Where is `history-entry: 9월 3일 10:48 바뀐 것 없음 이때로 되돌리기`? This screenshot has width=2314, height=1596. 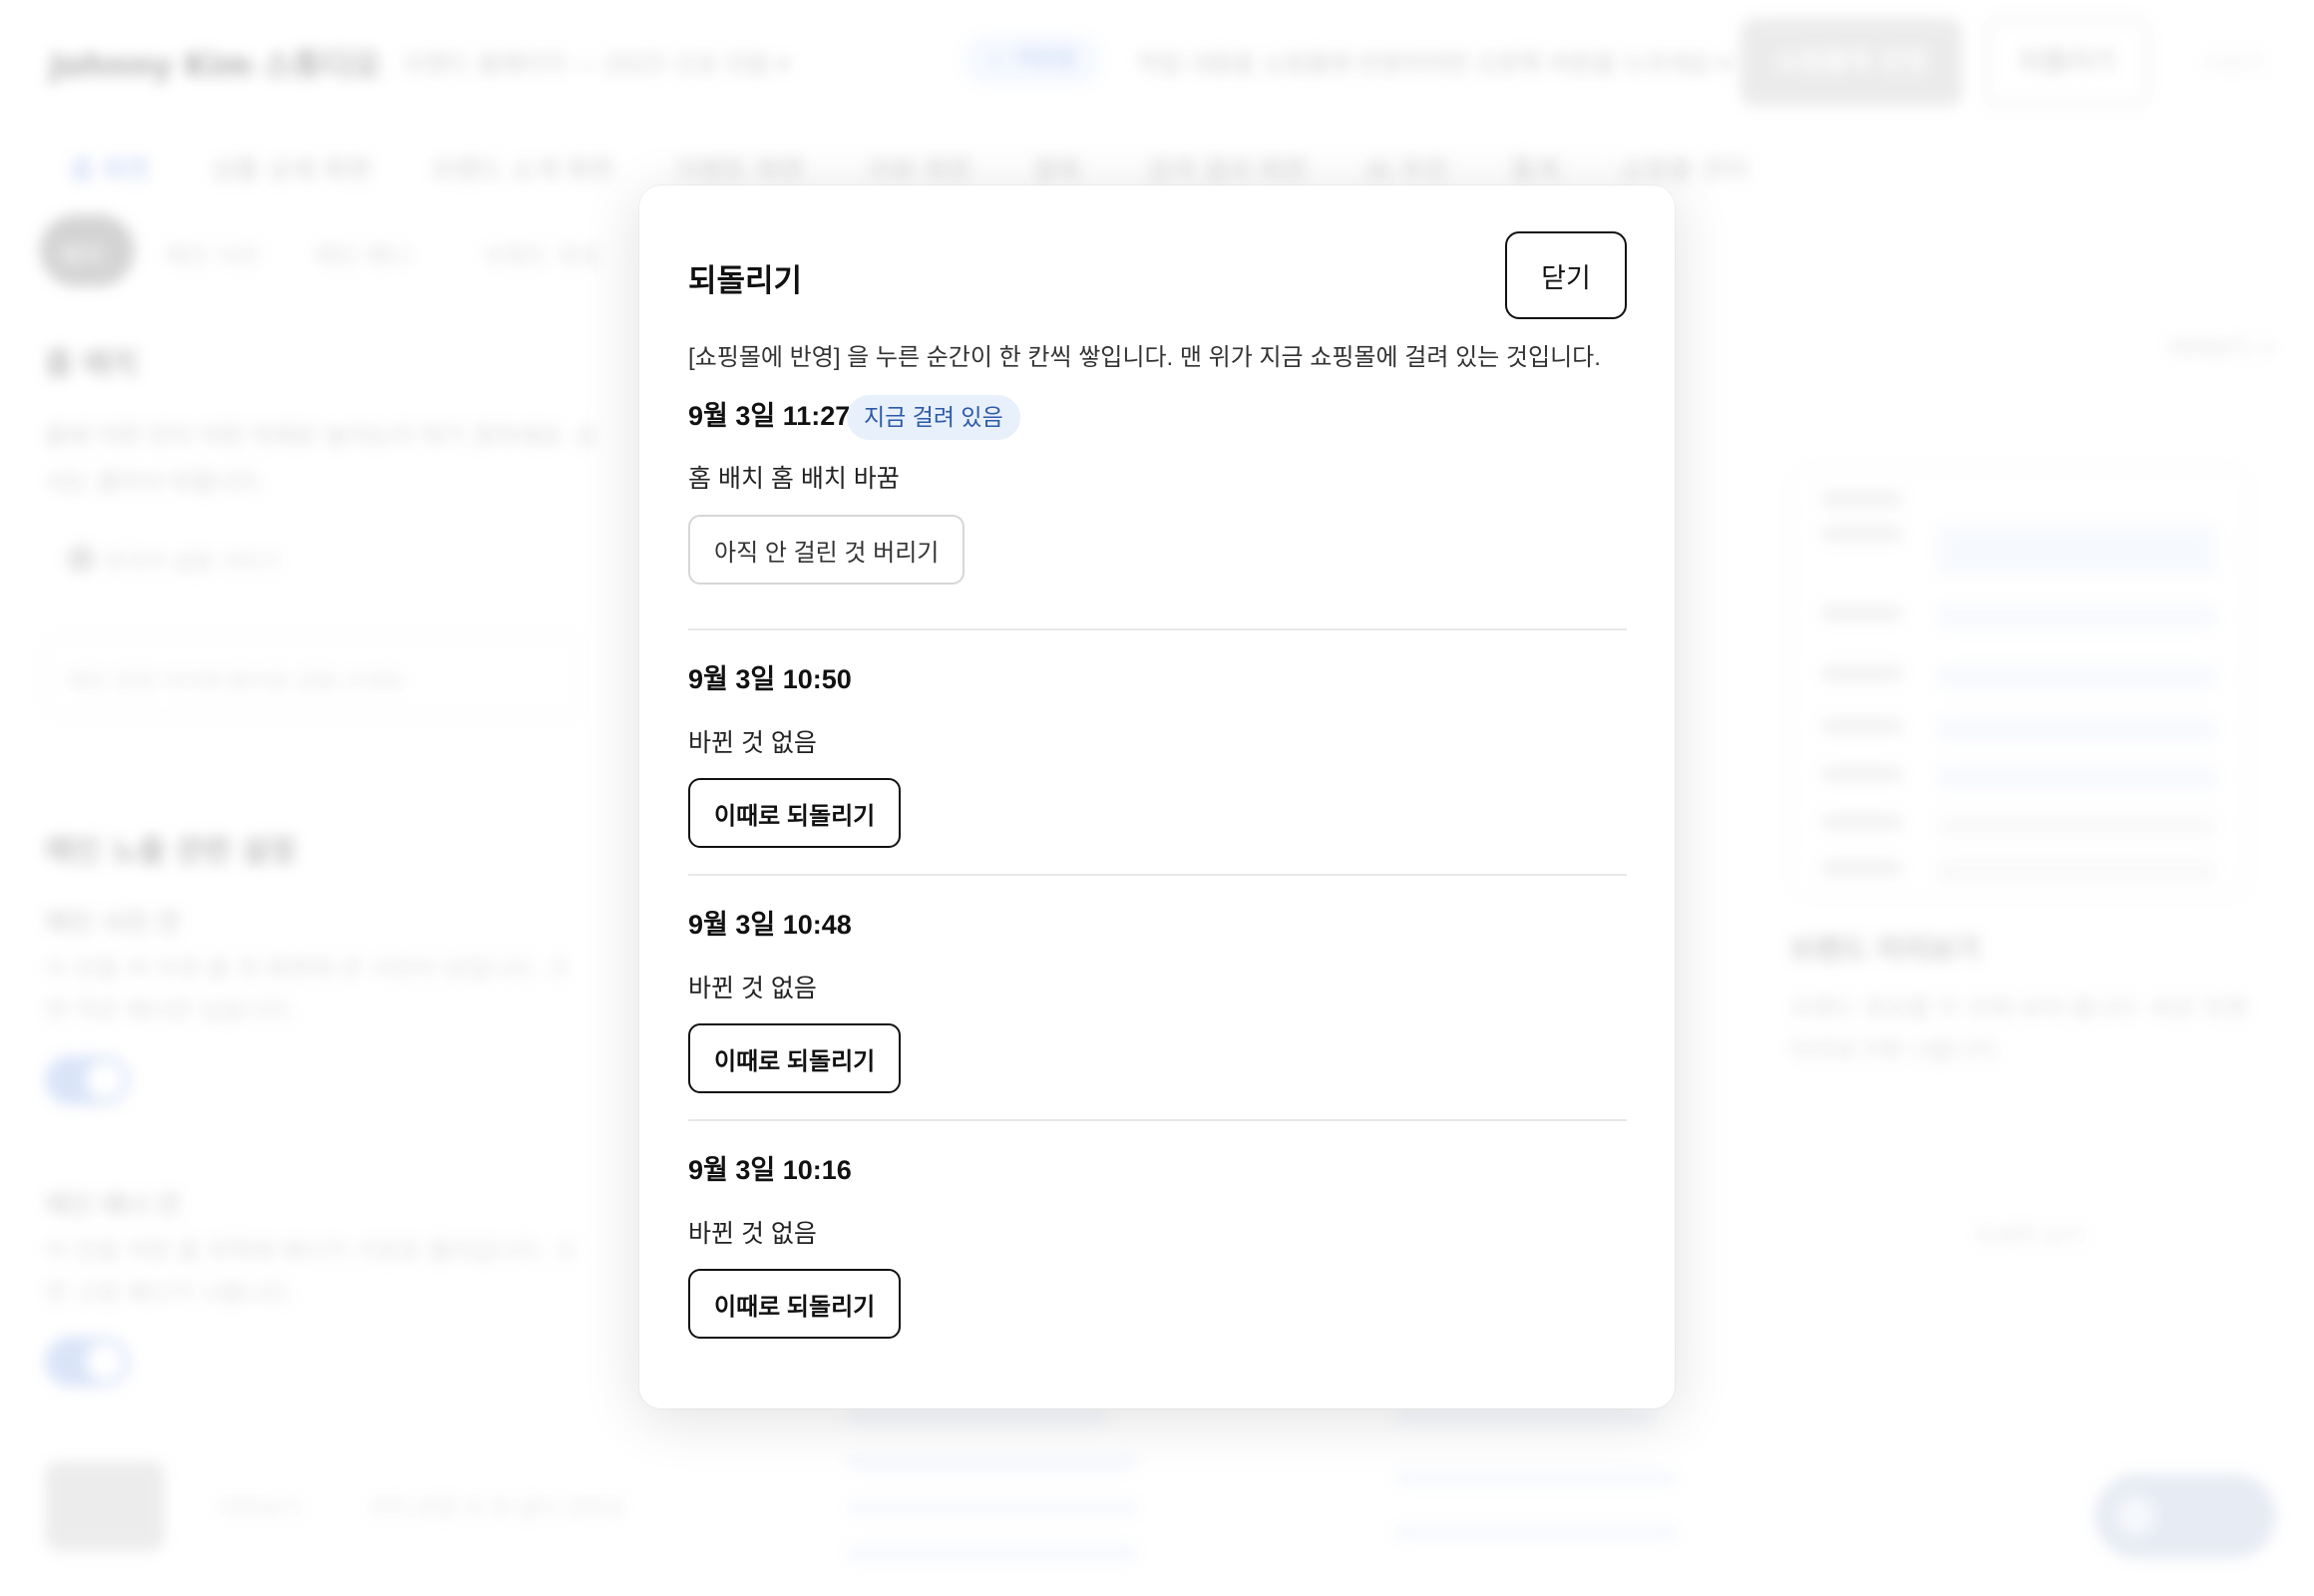
history-entry: 9월 3일 10:48 바뀐 것 없음 이때로 되돌리기 is located at coordinates (1157, 998).